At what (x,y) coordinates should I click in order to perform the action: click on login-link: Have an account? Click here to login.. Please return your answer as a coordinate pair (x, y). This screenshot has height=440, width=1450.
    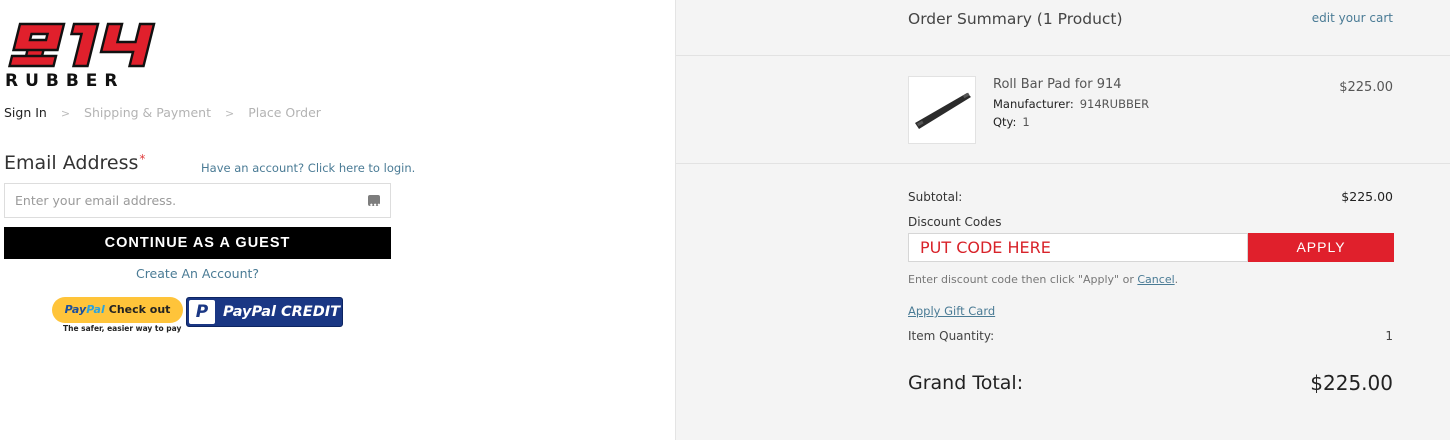
    Looking at the image, I should click on (308, 168).